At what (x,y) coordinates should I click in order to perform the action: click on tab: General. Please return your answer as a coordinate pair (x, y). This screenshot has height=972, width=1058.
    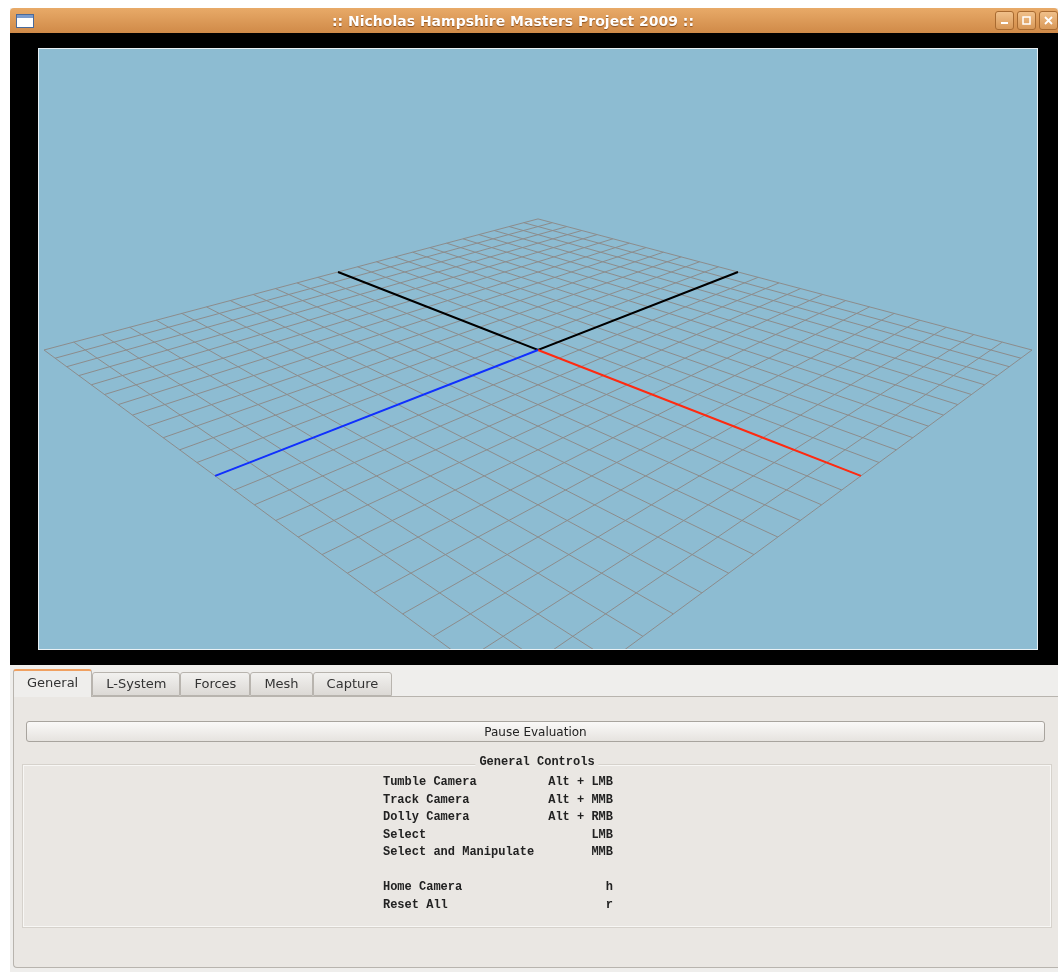
    Looking at the image, I should click on (53, 683).